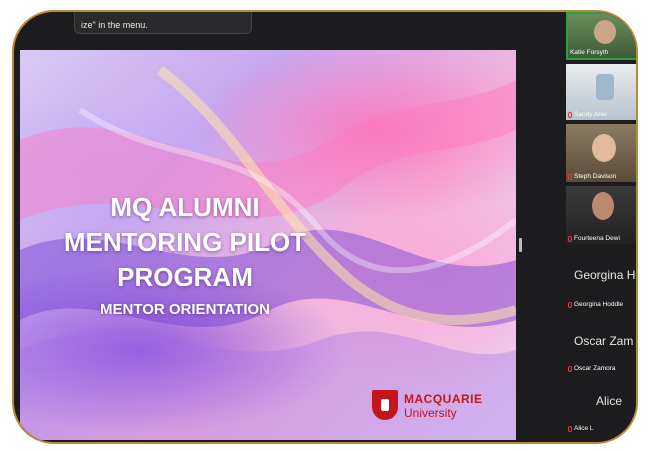 Image resolution: width=648 pixels, height=451 pixels. What do you see at coordinates (163, 23) in the screenshot?
I see `menu-tooltip: ize" in the menu.` at bounding box center [163, 23].